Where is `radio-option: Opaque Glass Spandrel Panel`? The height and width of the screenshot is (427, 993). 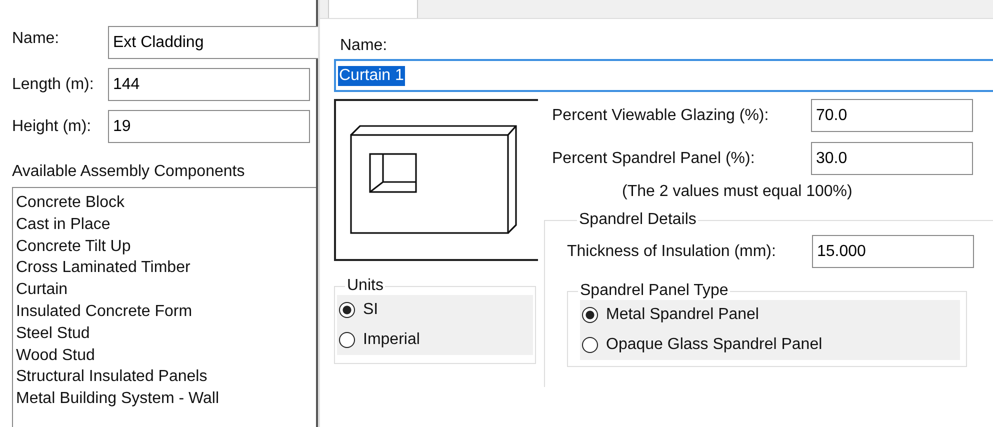
radio-option: Opaque Glass Spandrel Panel is located at coordinates (770, 345).